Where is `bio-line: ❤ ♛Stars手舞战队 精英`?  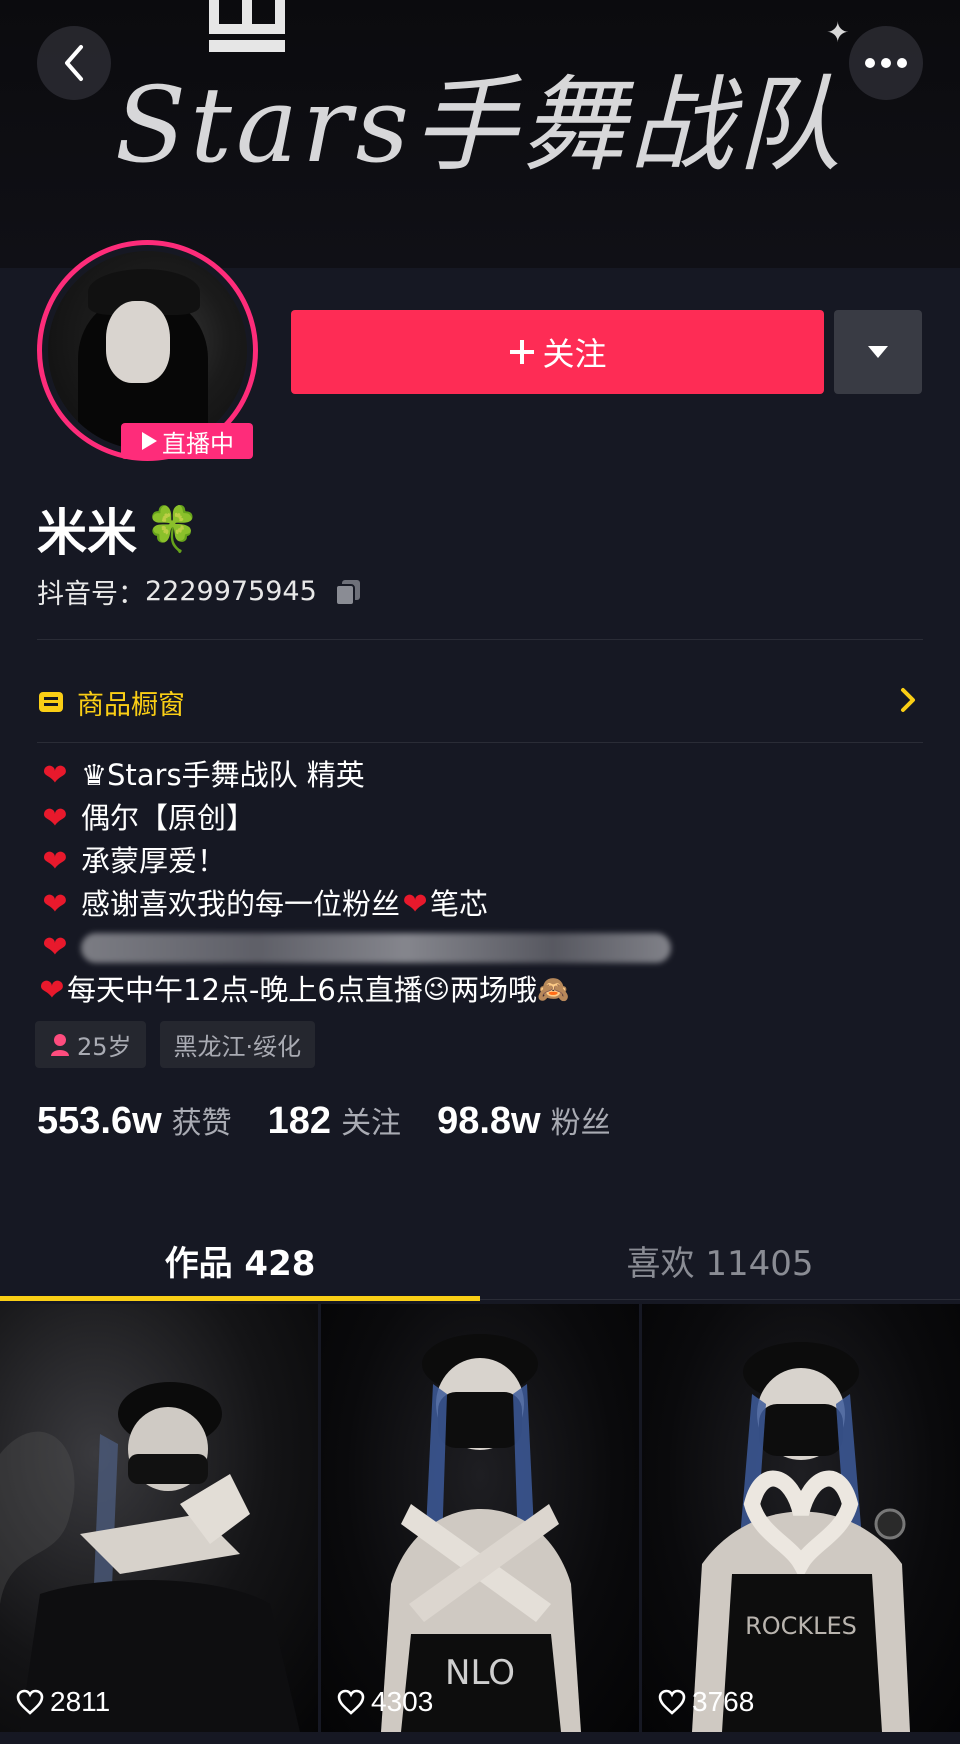
bio-line: ❤ ♛Stars手舞战队 精英 is located at coordinates (480, 775).